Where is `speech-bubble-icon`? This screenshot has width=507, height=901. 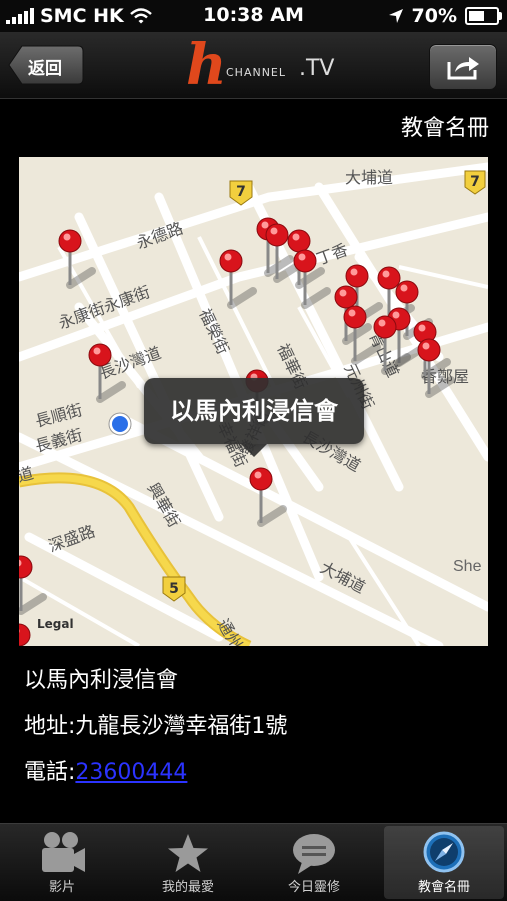
speech-bubble-icon is located at coordinates (314, 854).